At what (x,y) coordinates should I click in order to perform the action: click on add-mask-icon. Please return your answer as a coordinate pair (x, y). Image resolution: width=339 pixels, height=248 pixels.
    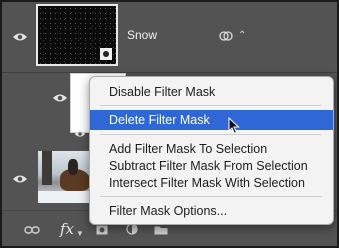
    Looking at the image, I should click on (102, 230).